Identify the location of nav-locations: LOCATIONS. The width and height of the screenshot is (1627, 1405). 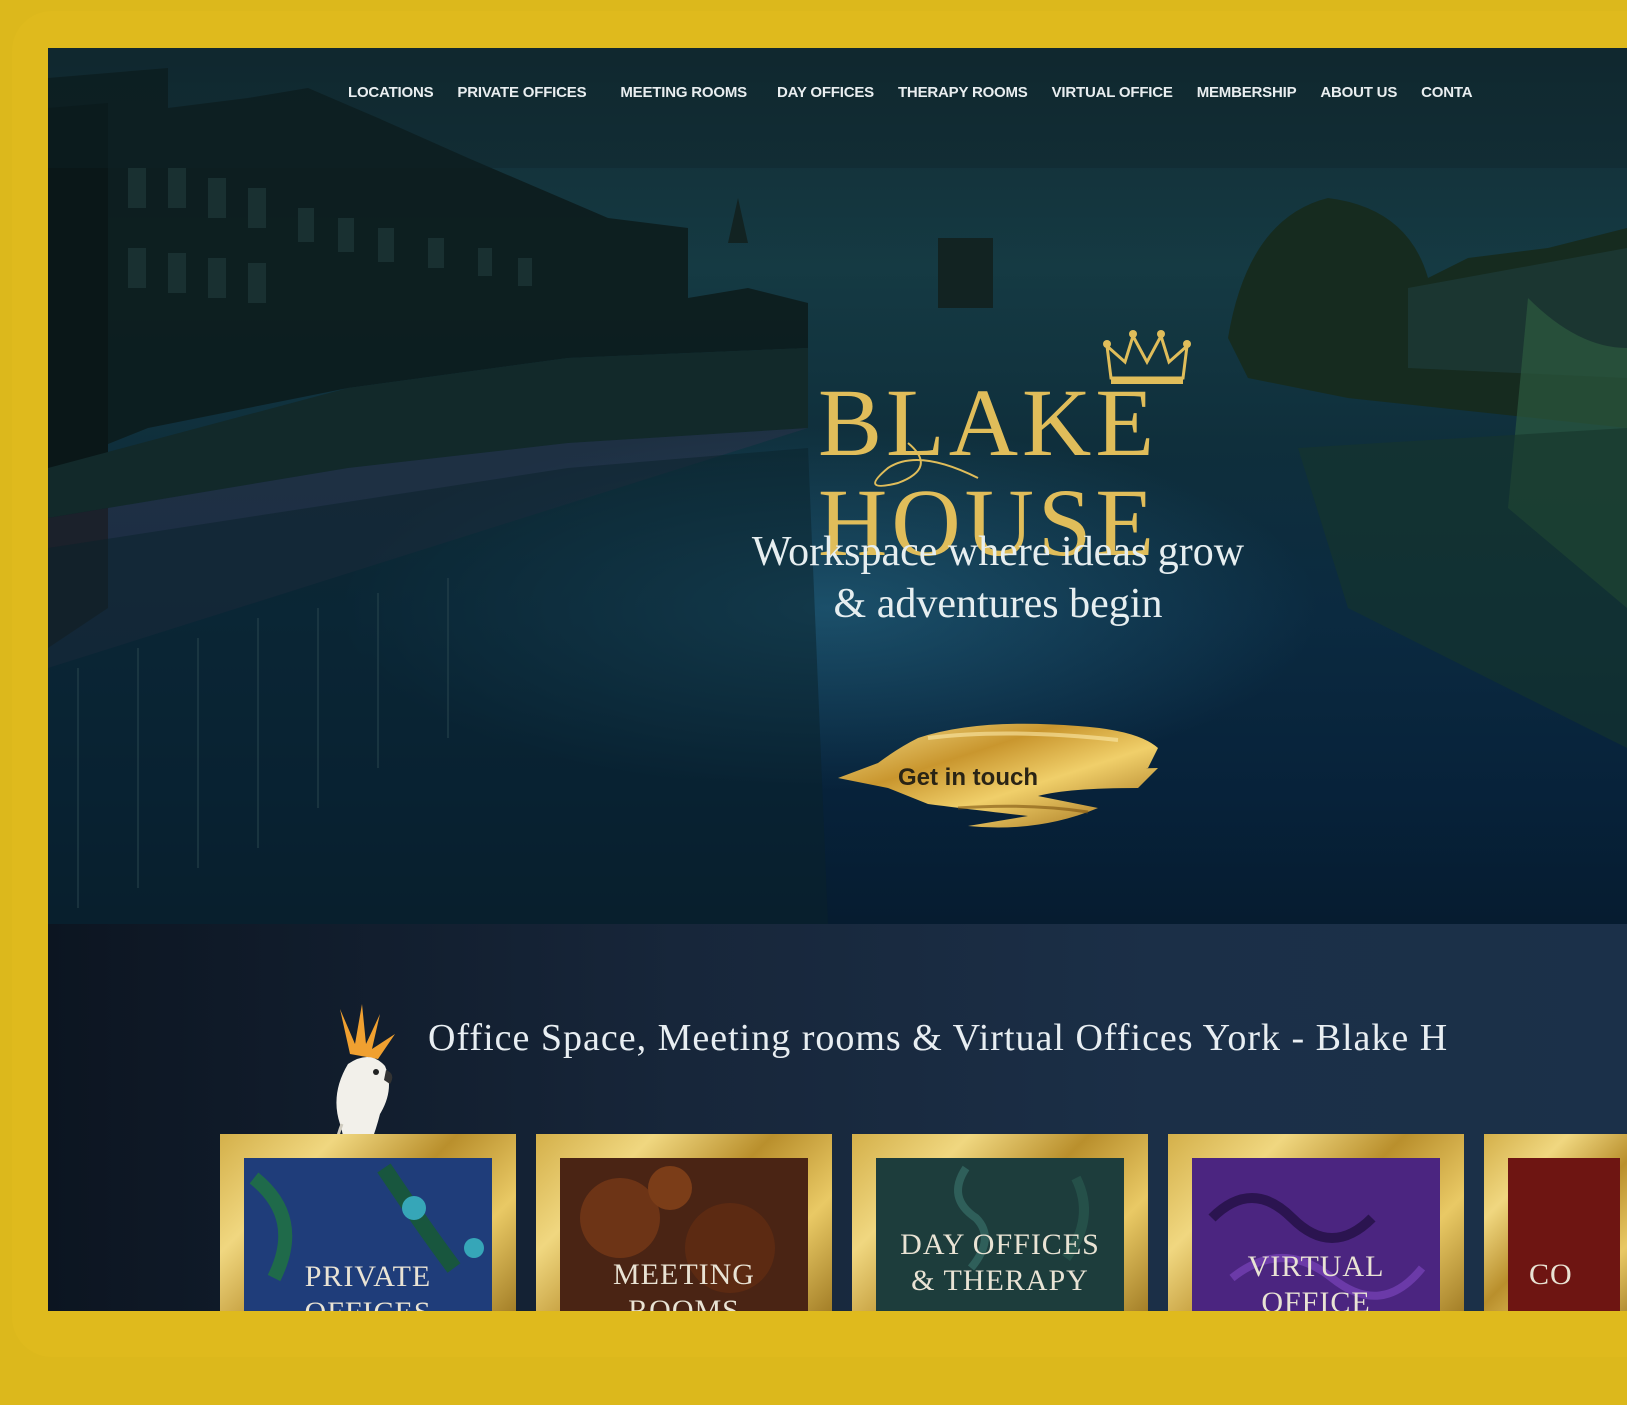
(391, 92).